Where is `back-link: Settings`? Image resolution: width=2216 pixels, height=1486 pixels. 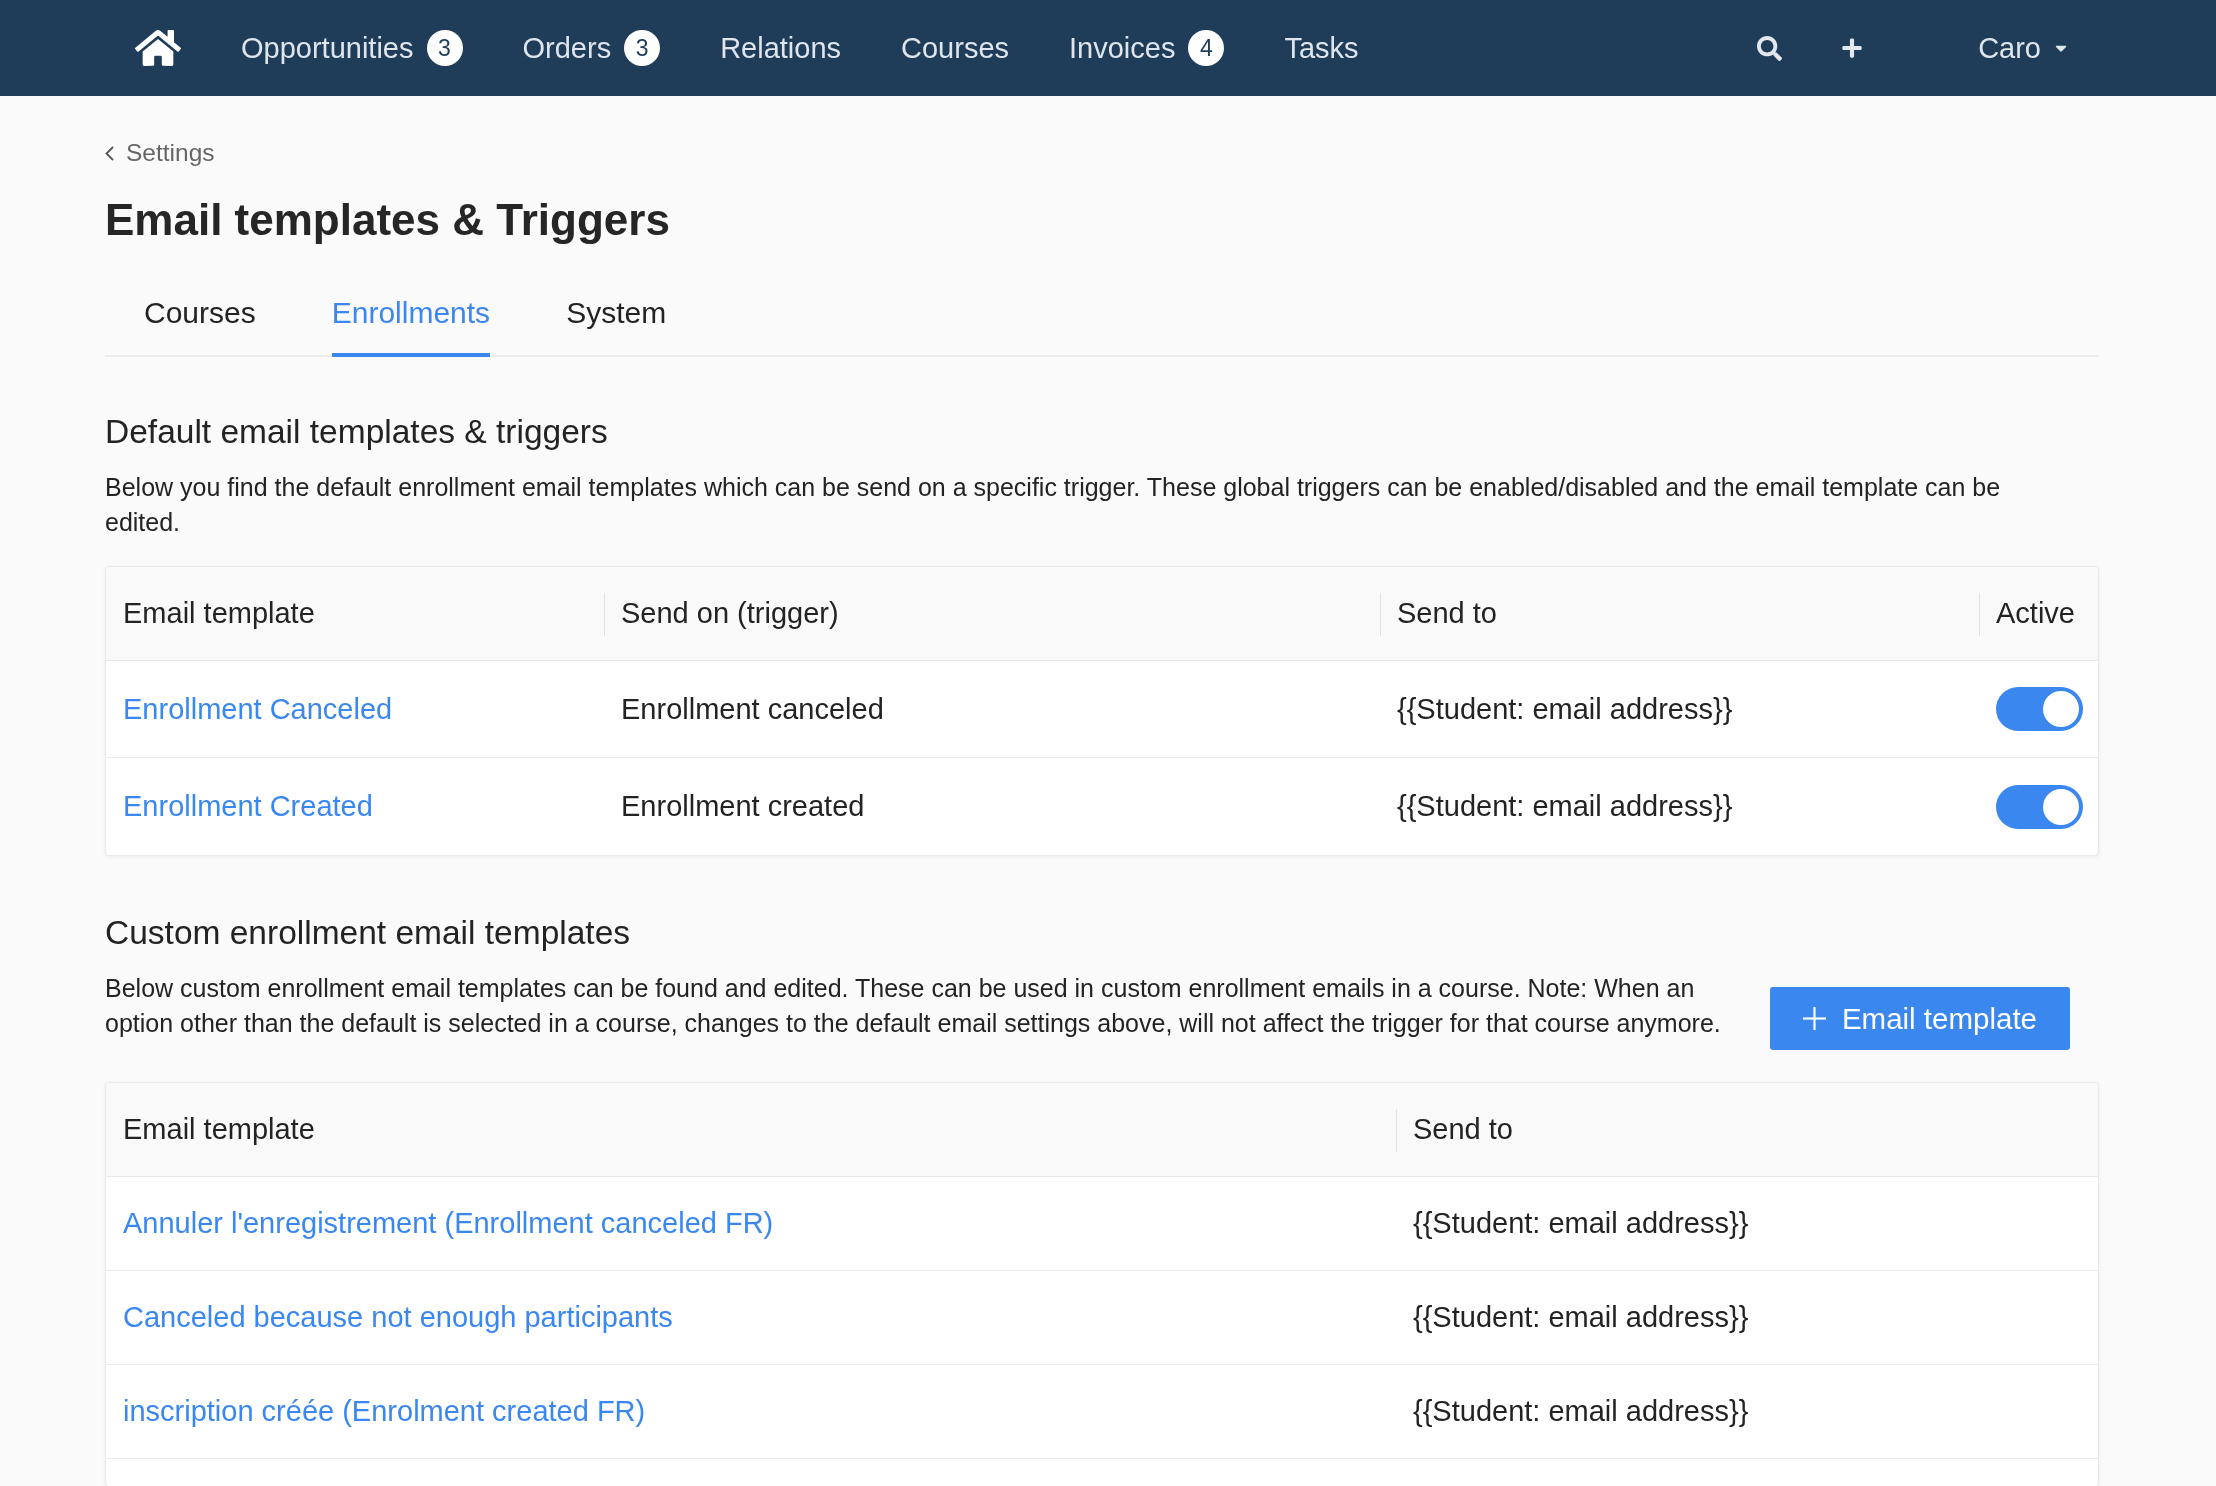 back-link: Settings is located at coordinates (160, 153).